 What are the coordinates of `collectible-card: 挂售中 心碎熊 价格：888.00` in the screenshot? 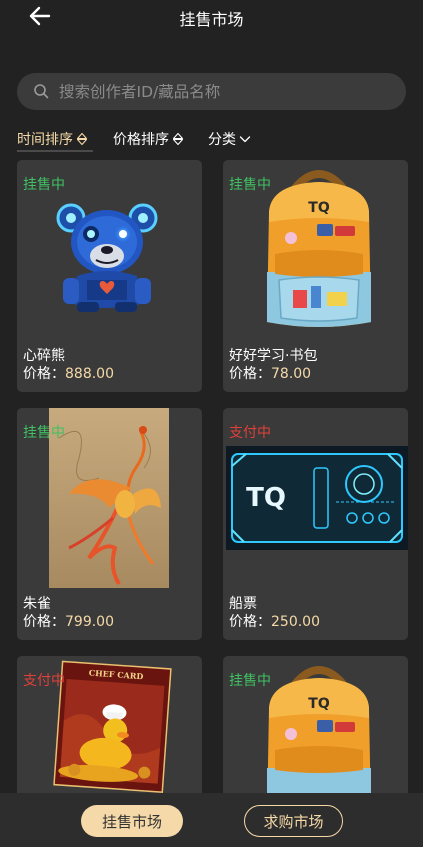 It's located at (109, 276).